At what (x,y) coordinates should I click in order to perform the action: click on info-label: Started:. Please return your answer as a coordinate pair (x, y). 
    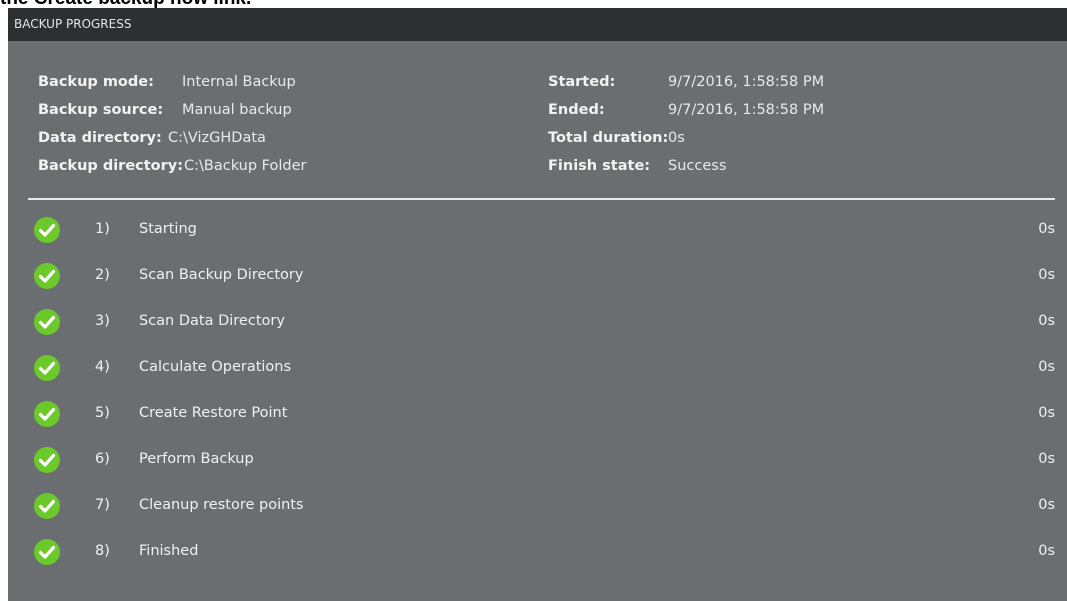
    Looking at the image, I should click on (582, 82).